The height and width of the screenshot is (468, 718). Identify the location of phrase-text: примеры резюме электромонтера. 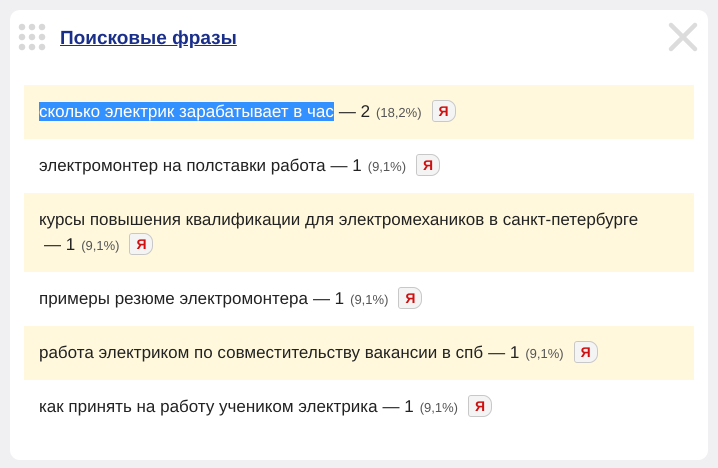
(173, 298).